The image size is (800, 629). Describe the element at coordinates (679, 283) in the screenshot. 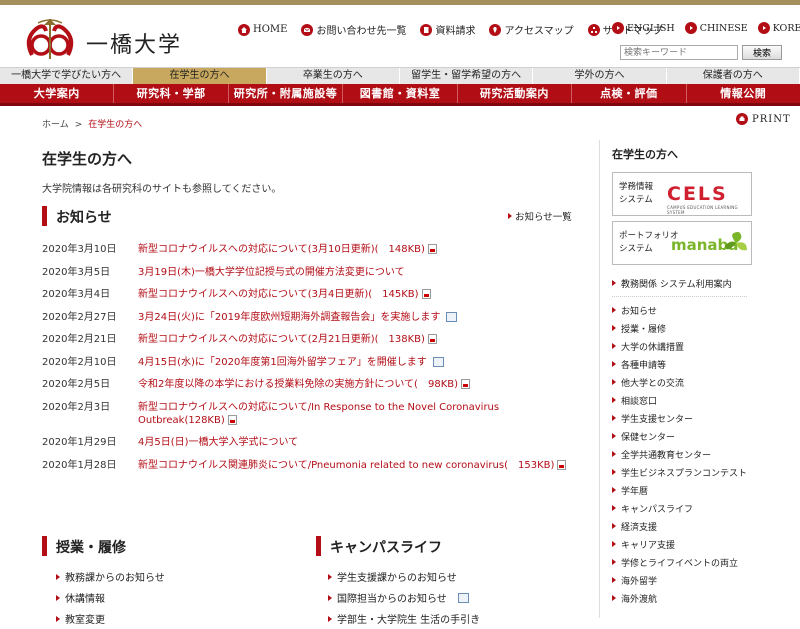

I see `sidebar-item-system-guide: 教務関係 システム利用案内` at that location.